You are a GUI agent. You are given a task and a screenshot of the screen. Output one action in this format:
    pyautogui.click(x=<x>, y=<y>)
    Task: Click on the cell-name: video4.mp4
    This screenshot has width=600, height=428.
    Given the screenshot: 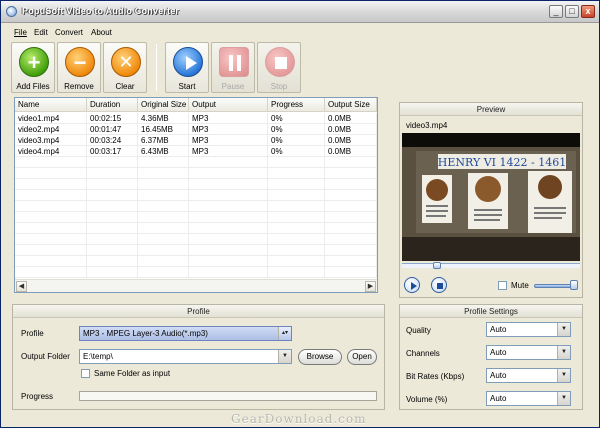 What is the action you would take?
    pyautogui.click(x=51, y=151)
    